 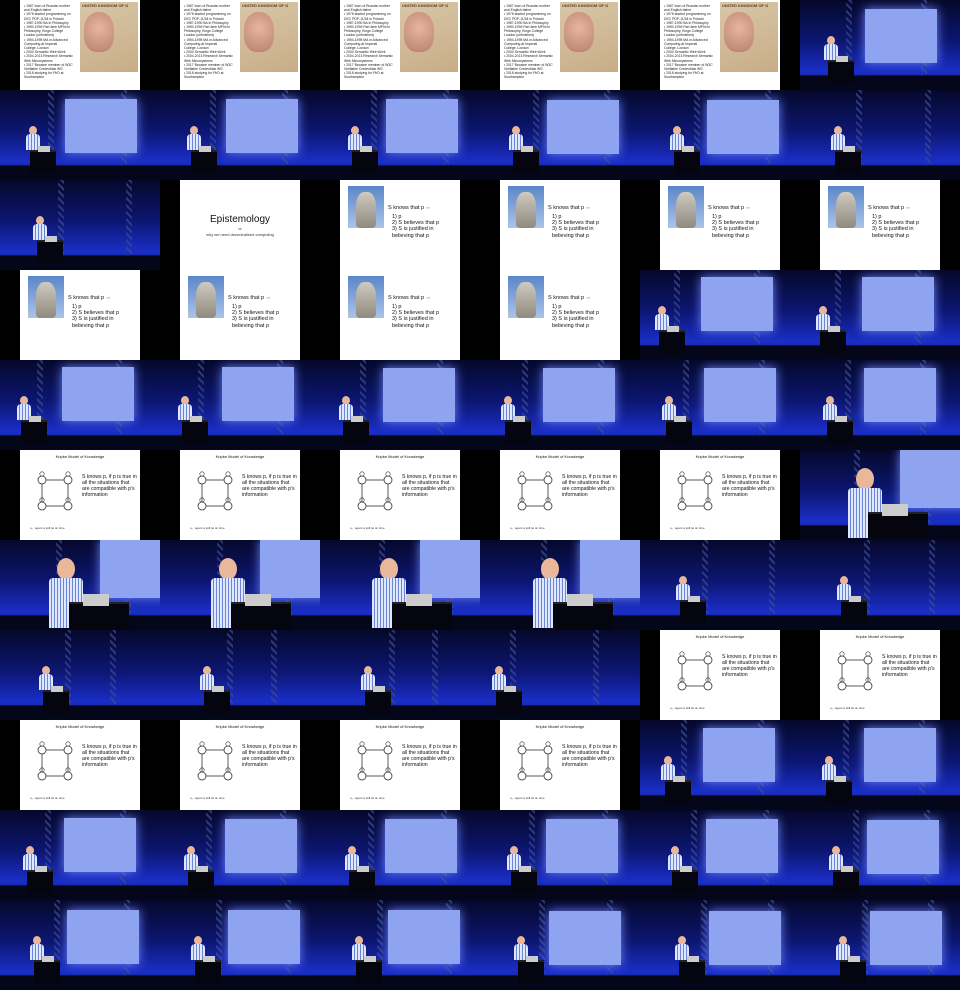 What do you see at coordinates (846, 207) in the screenshot?
I see `statue-image` at bounding box center [846, 207].